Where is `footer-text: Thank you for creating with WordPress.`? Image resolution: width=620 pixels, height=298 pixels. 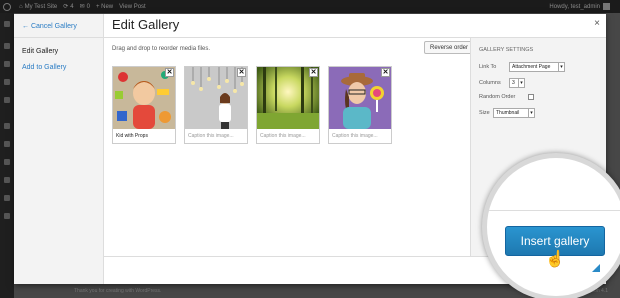
footer-text: Thank you for creating with WordPress. is located at coordinates (118, 291).